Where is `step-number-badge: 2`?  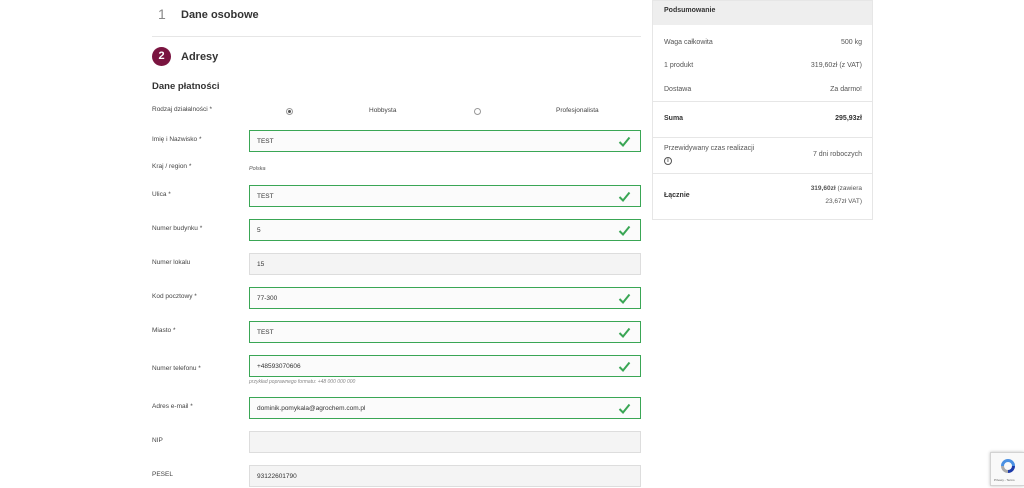
step-number-badge: 2 is located at coordinates (161, 56).